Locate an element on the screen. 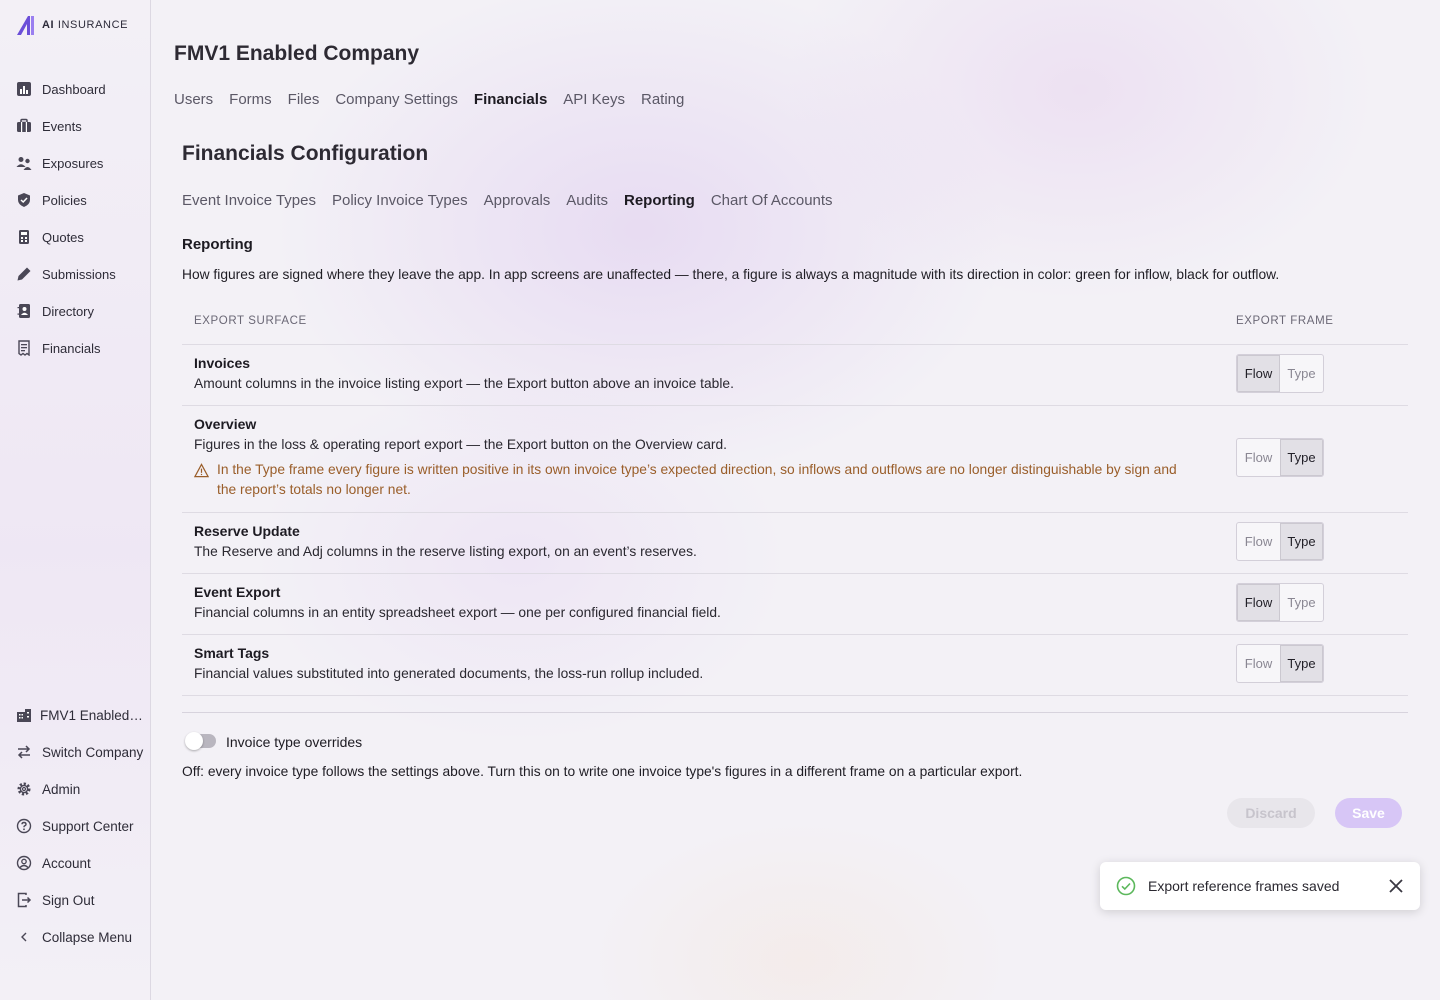 This screenshot has width=1440, height=1000. sign-out-icon is located at coordinates (24, 900).